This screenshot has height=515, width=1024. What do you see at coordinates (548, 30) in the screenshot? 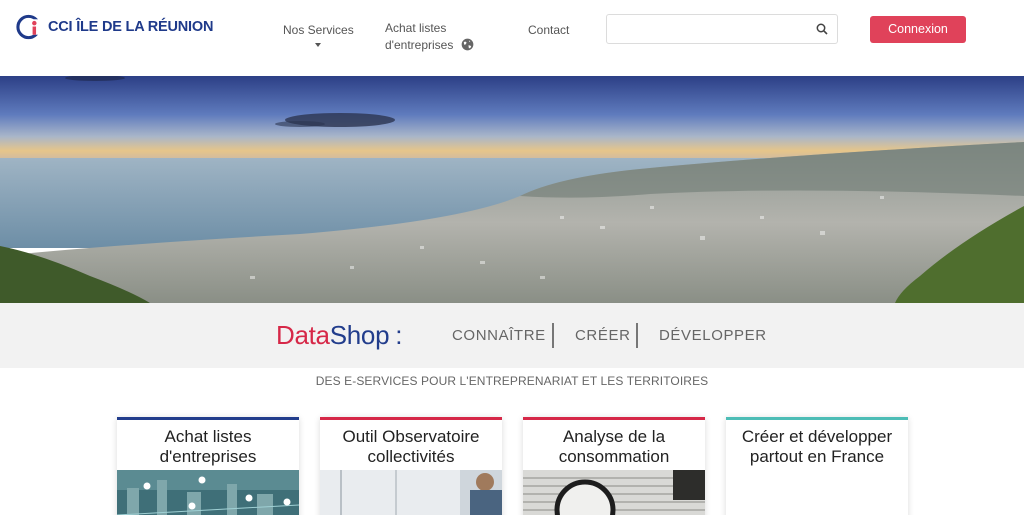
I see `nav-contact: Contact` at bounding box center [548, 30].